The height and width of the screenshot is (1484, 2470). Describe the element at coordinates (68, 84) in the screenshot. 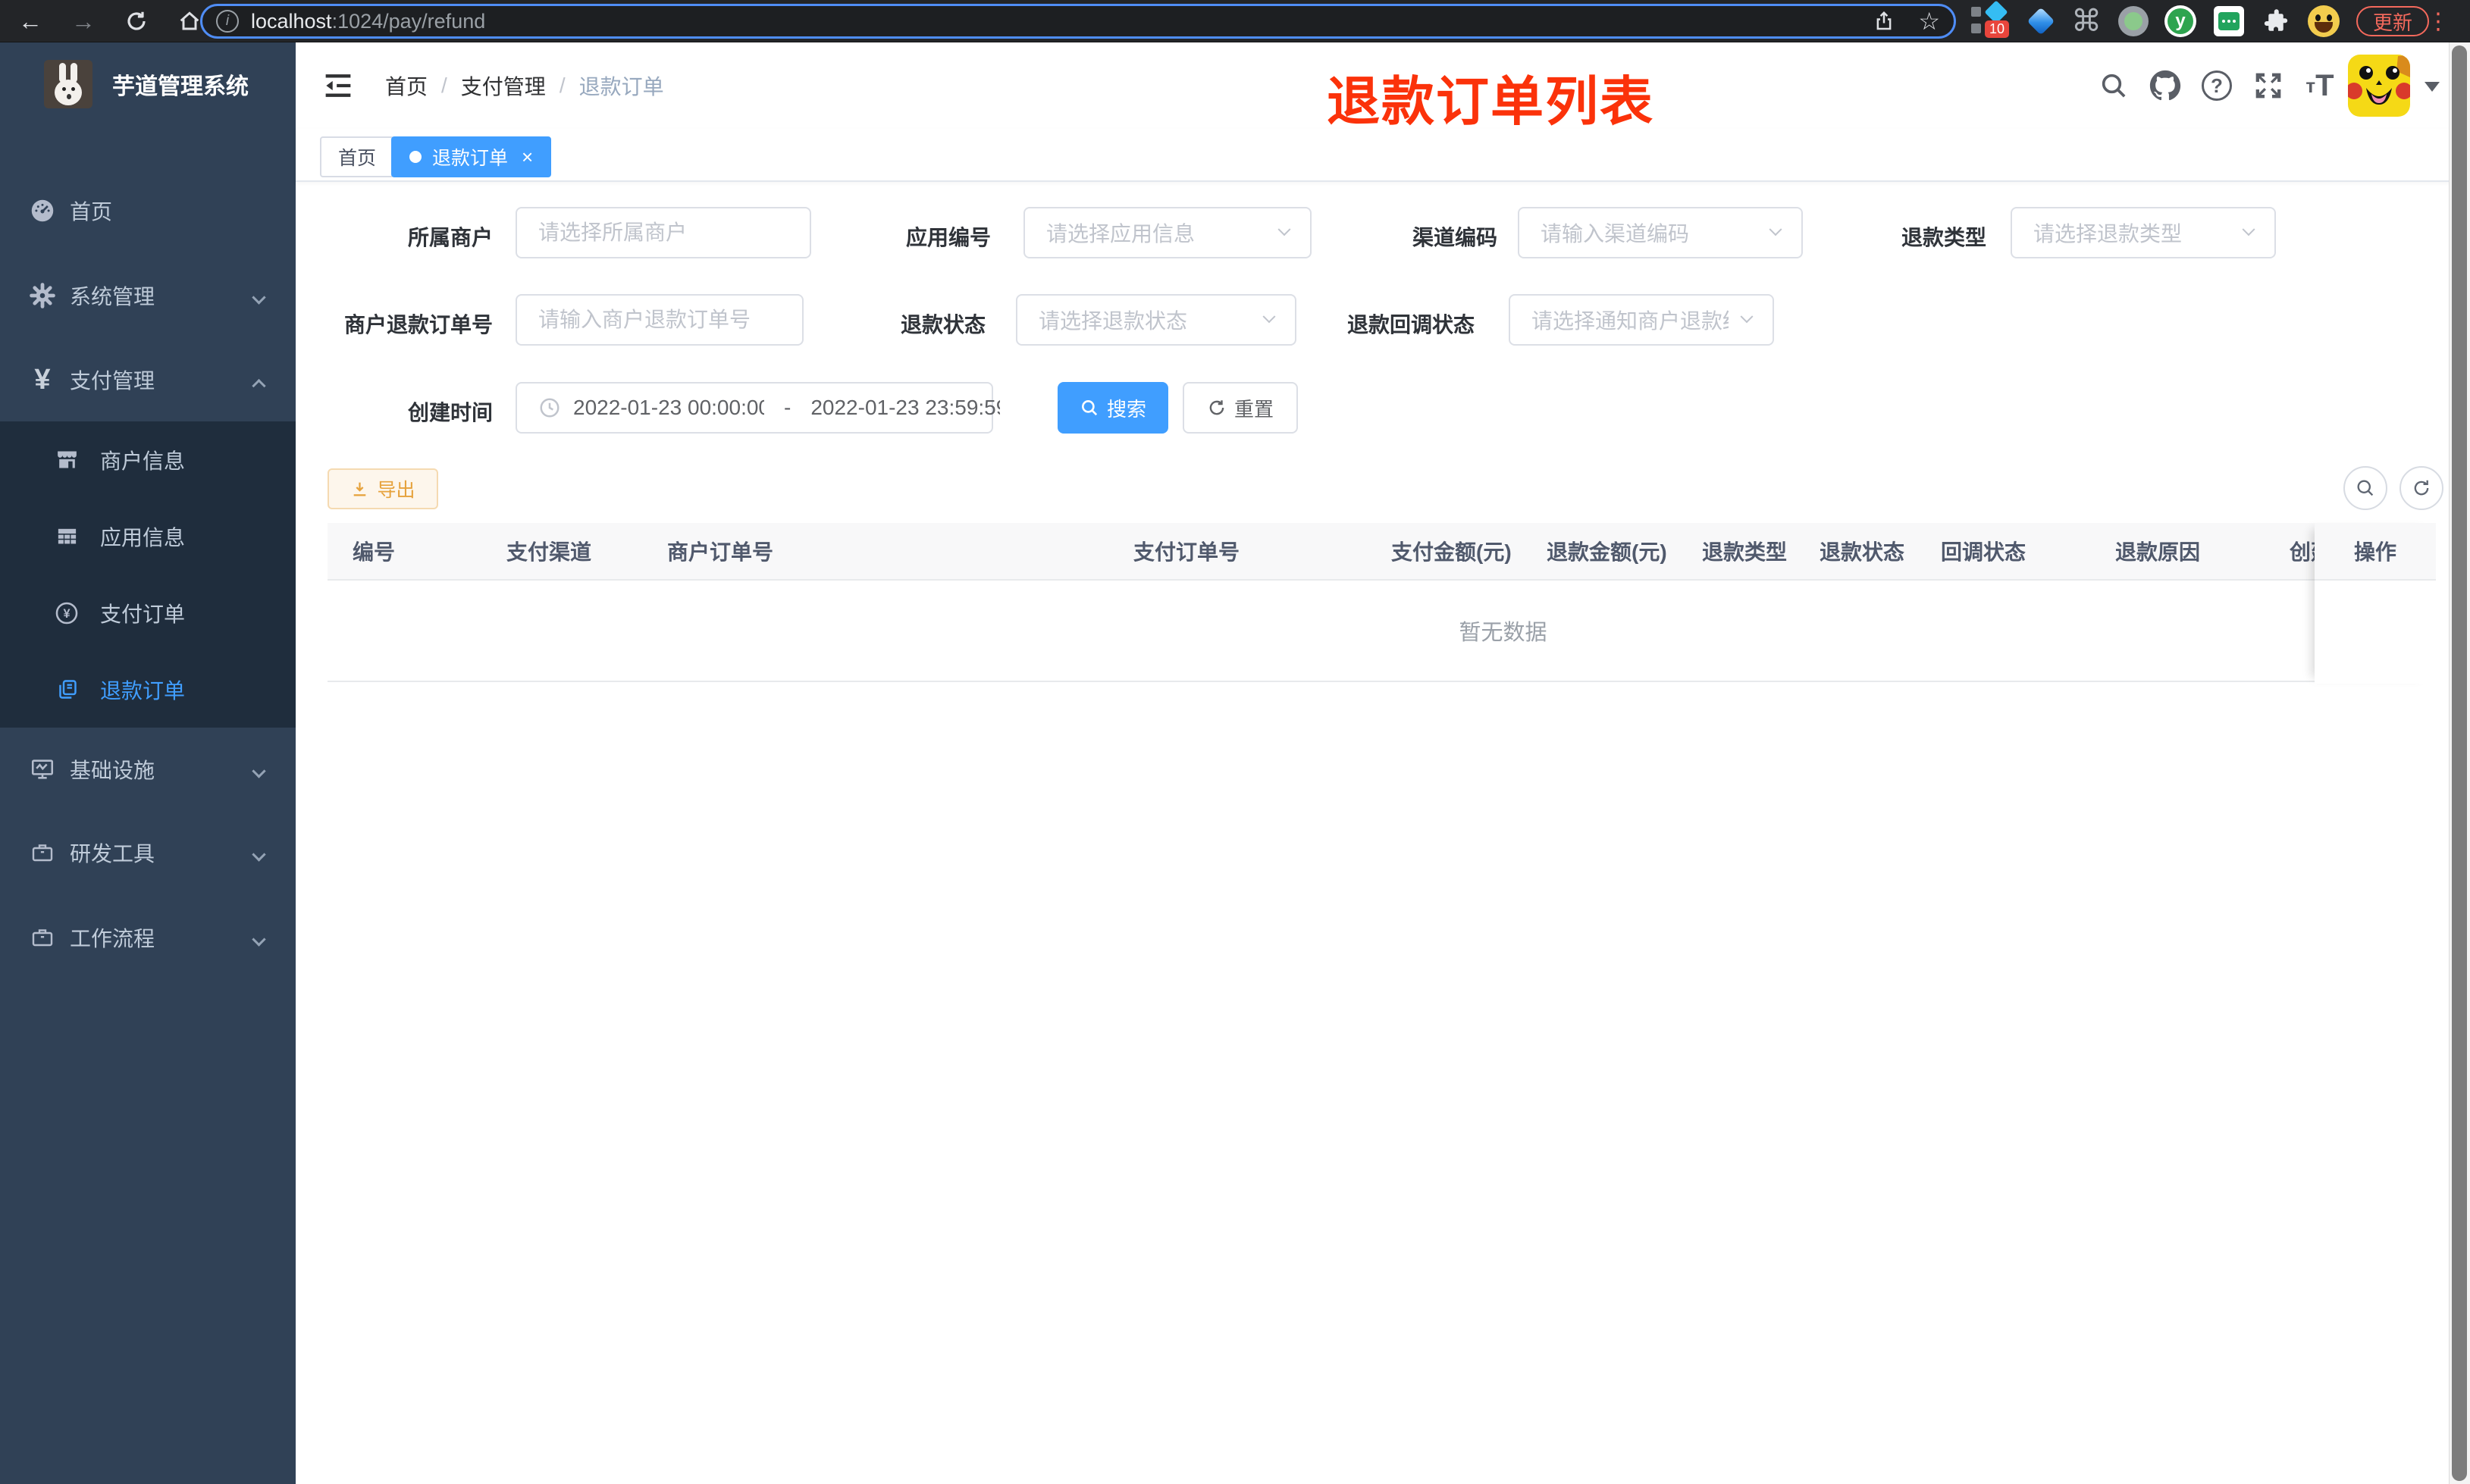

I see `app-logo-rabbit` at that location.